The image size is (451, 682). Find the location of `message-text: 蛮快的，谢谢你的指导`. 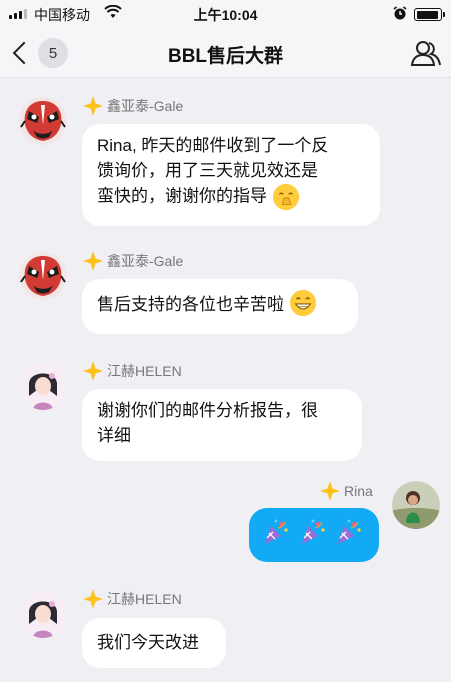

message-text: 蛮快的，谢谢你的指导 is located at coordinates (182, 196).